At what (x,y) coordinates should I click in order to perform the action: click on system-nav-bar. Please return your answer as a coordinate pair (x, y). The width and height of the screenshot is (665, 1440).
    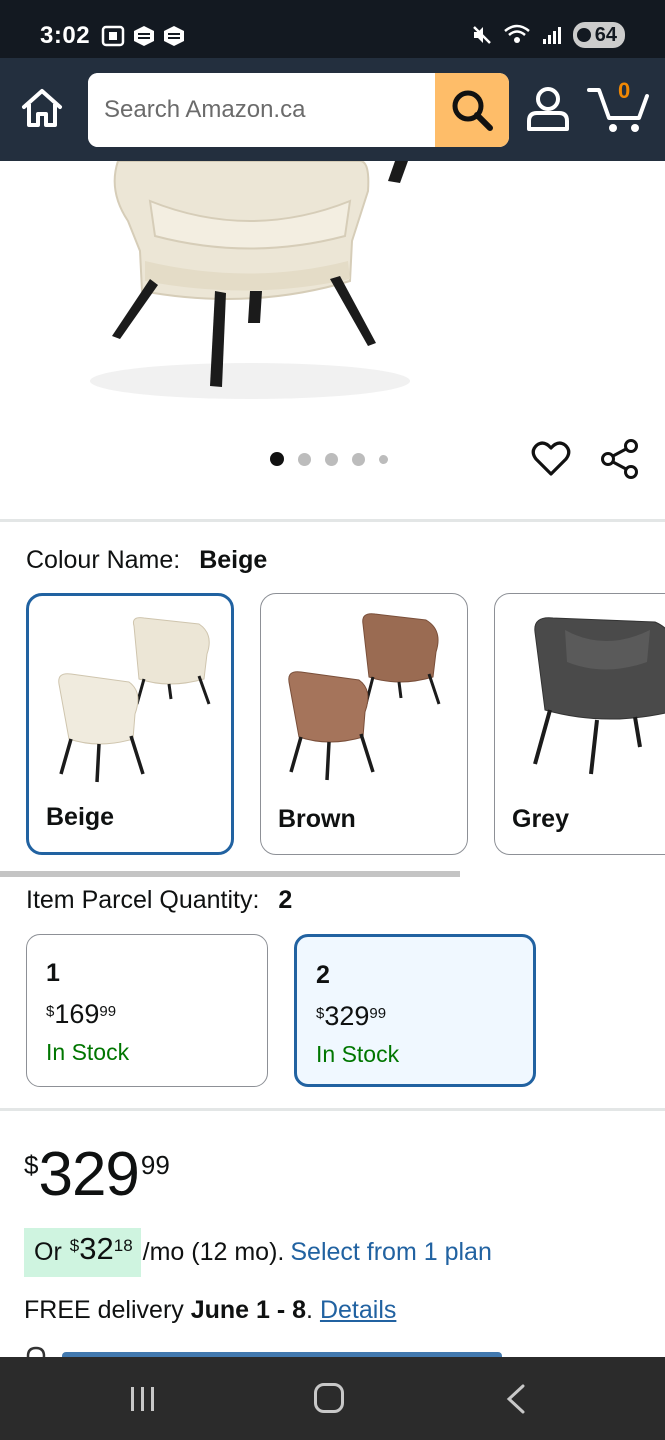
    Looking at the image, I should click on (332, 1398).